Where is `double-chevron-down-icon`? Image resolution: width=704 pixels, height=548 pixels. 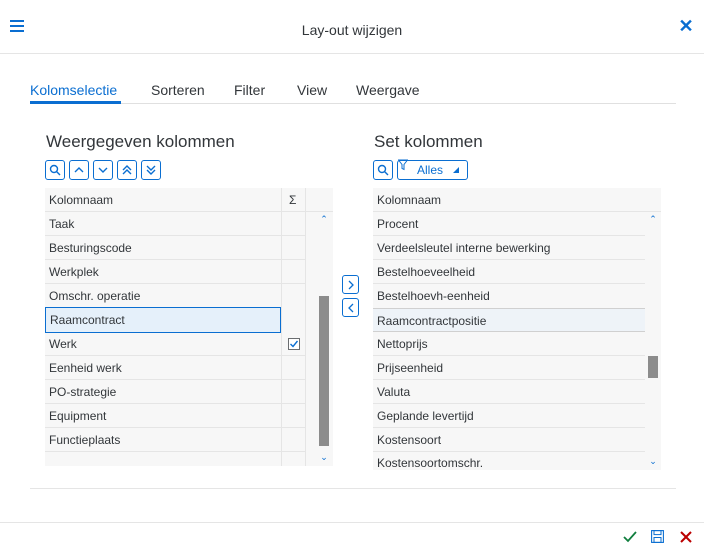
double-chevron-down-icon is located at coordinates (151, 170).